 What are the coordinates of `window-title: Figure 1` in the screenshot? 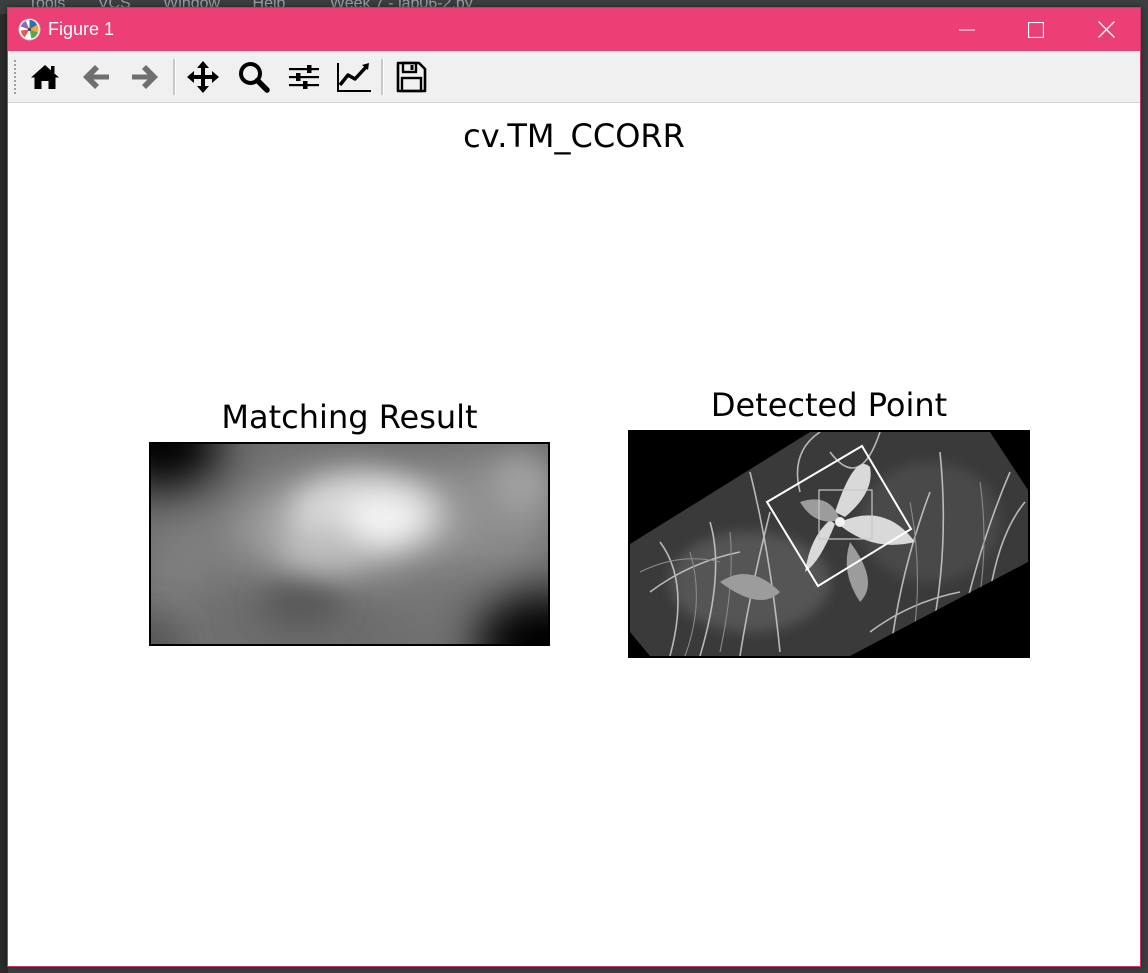 It's located at (81, 29).